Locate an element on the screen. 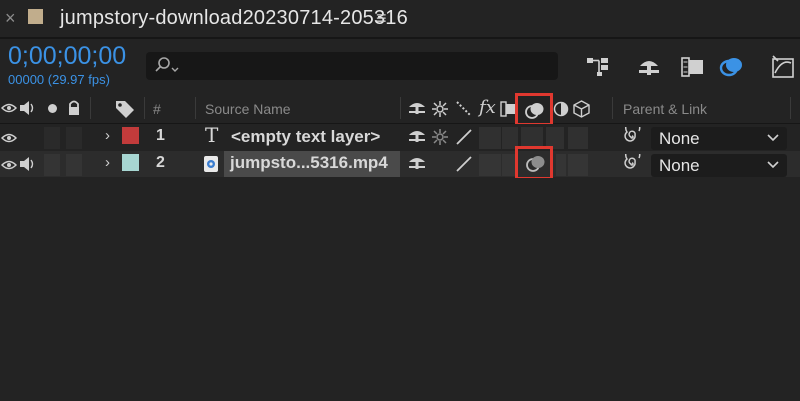 The image size is (800, 401). comp-panel-tab-bar: × jumpstory-download20230714-205316 ≡ is located at coordinates (400, 19).